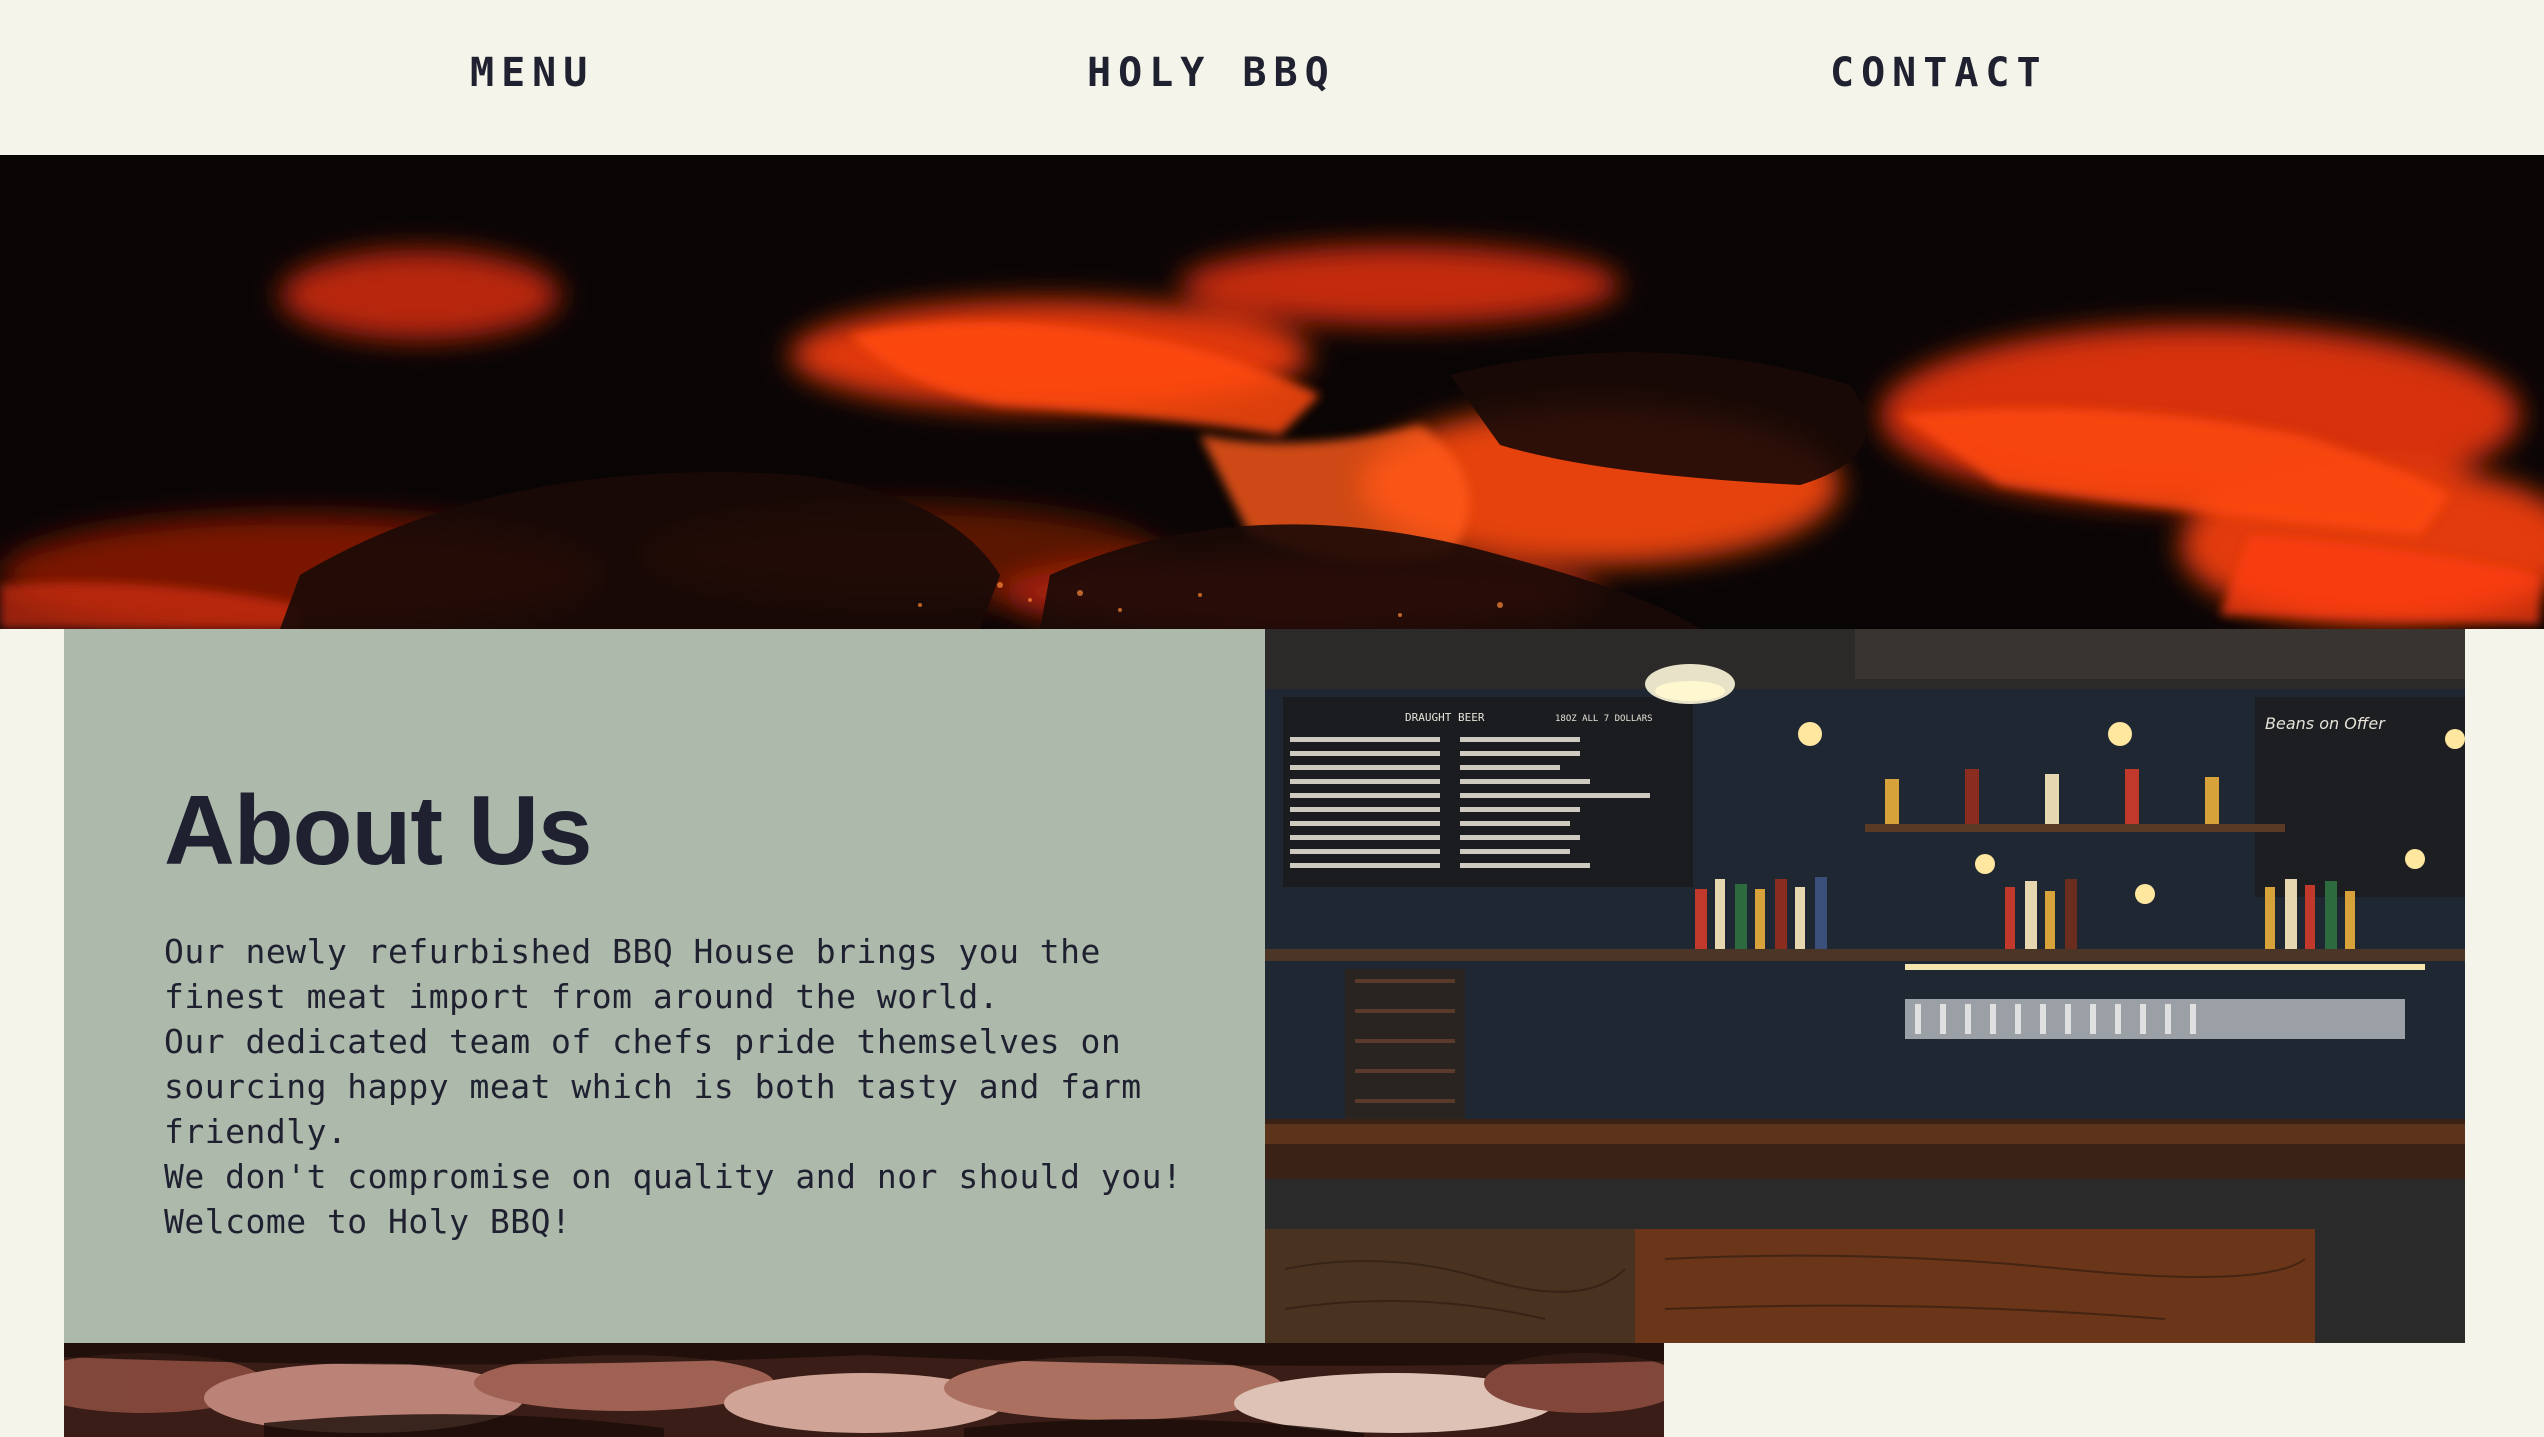 The image size is (2544, 1437). I want to click on nav-contact-link: CONTACT, so click(1939, 73).